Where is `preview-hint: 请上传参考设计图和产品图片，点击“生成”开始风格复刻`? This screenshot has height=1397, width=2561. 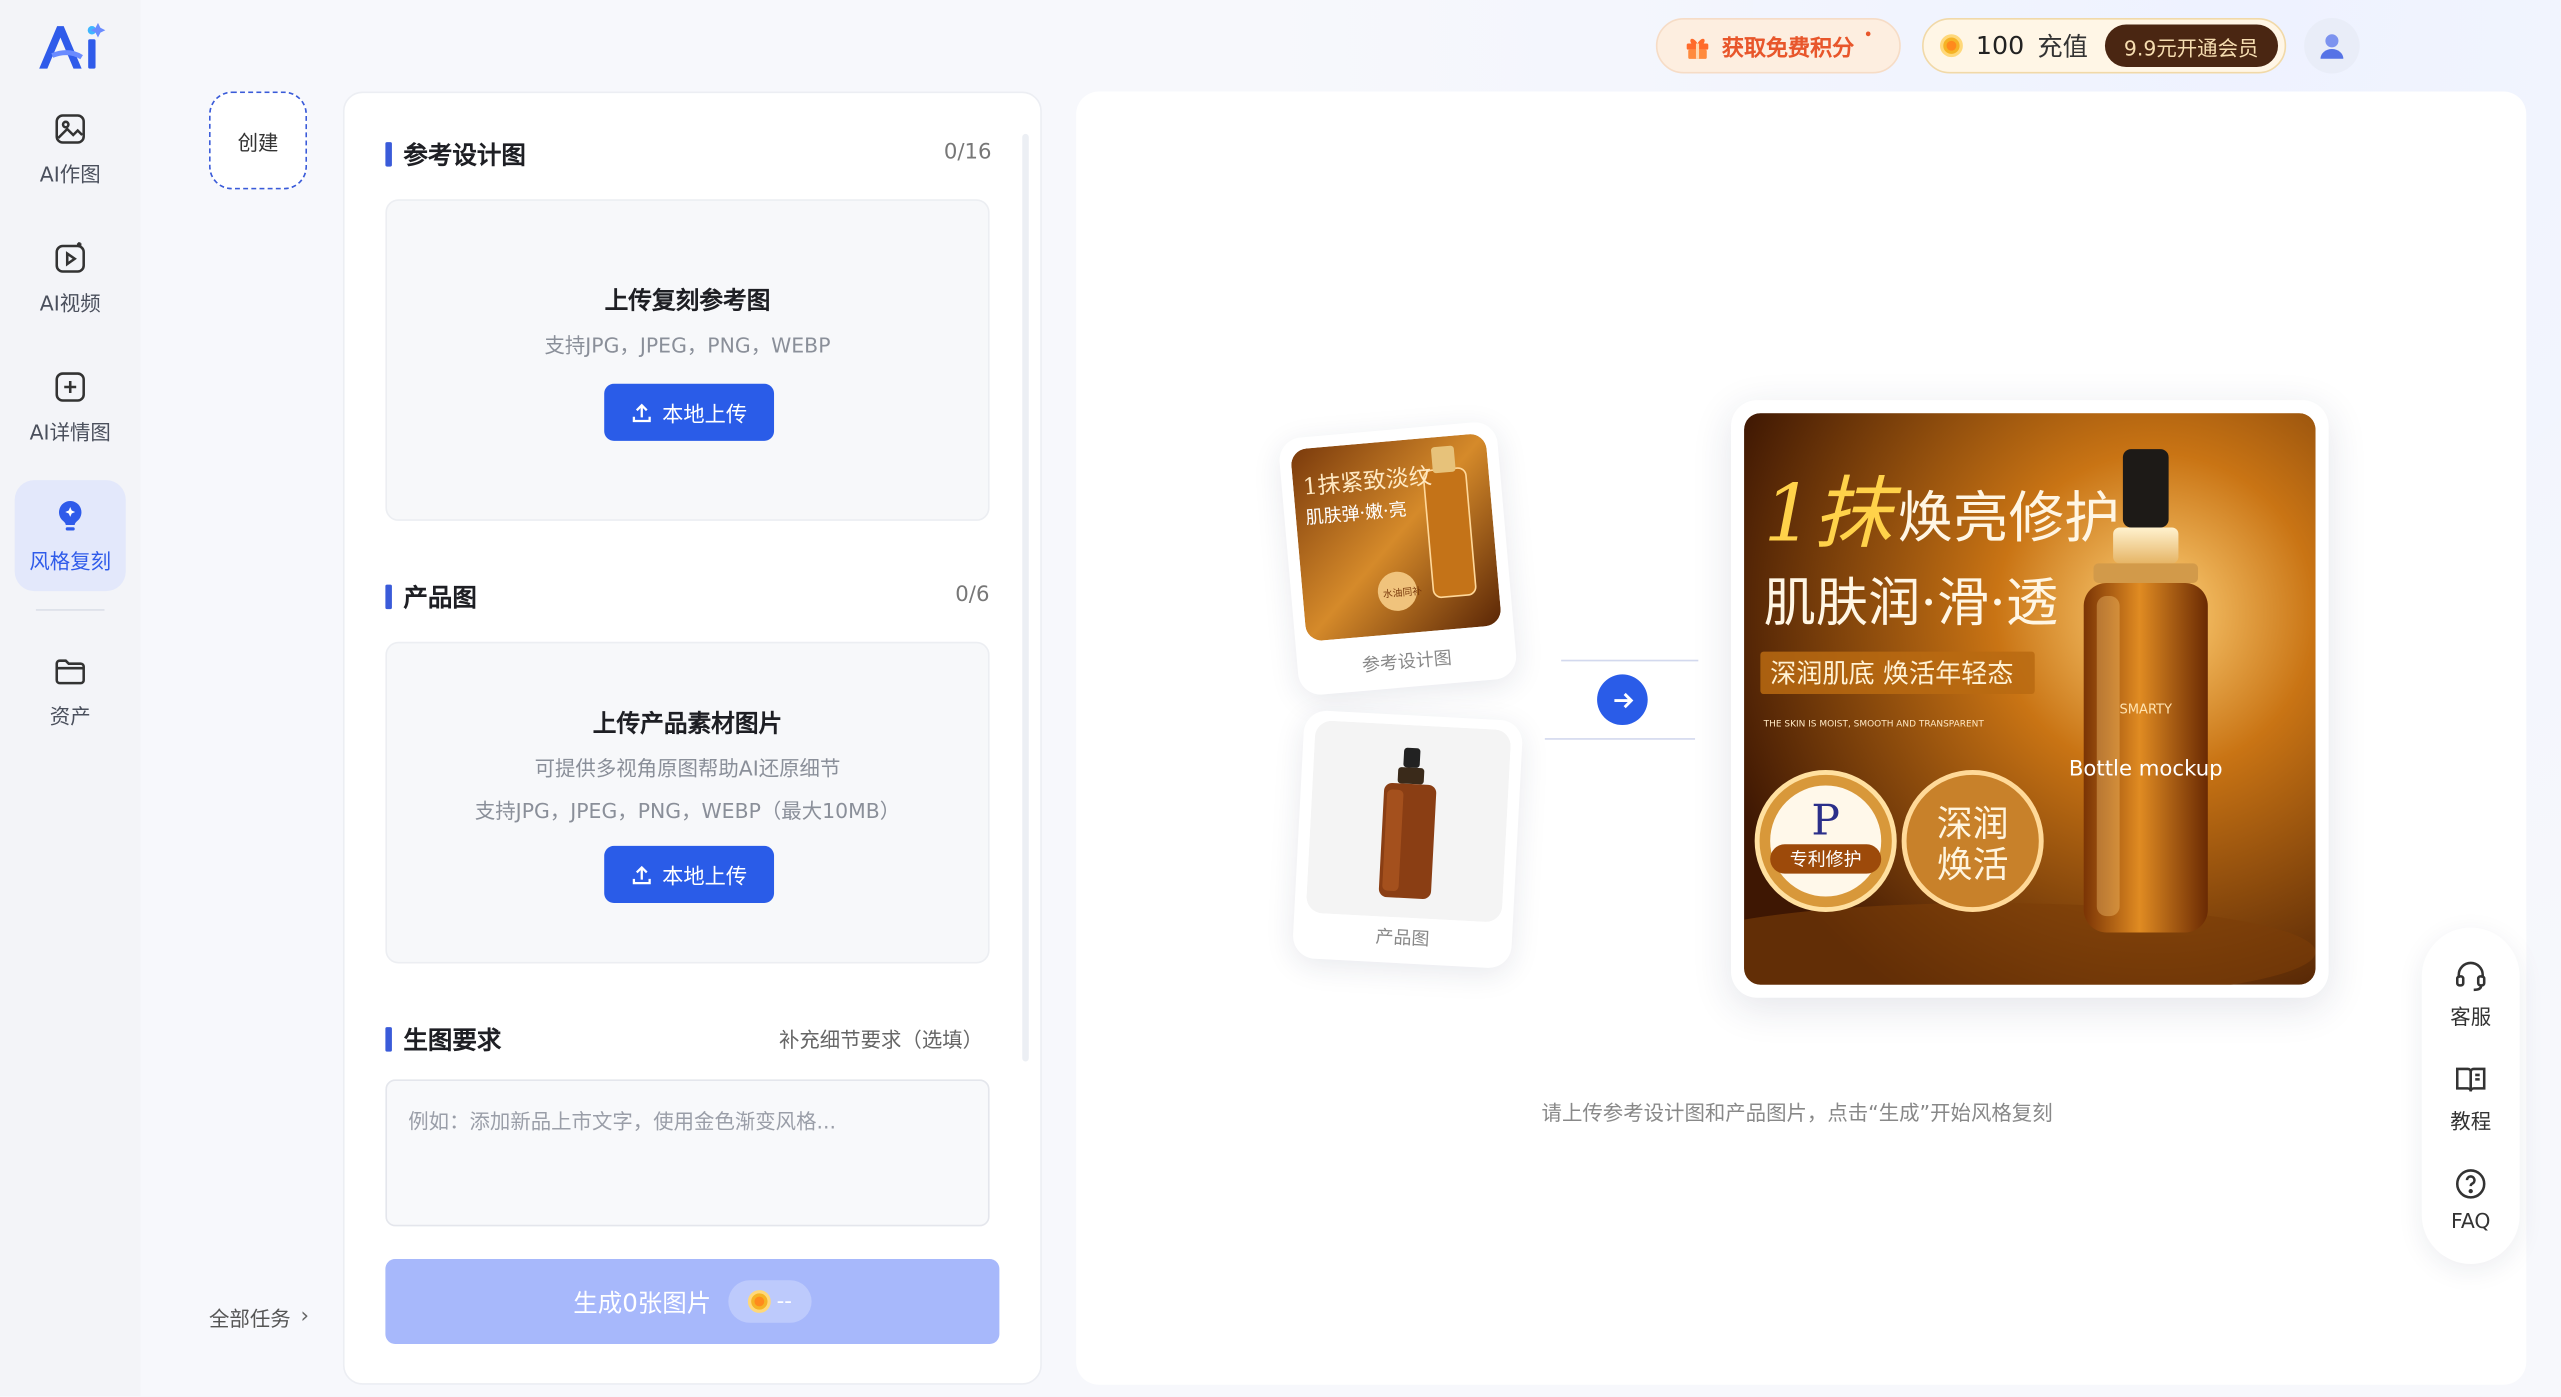 preview-hint: 请上传参考设计图和产品图片，点击“生成”开始风格复刻 is located at coordinates (1797, 1113).